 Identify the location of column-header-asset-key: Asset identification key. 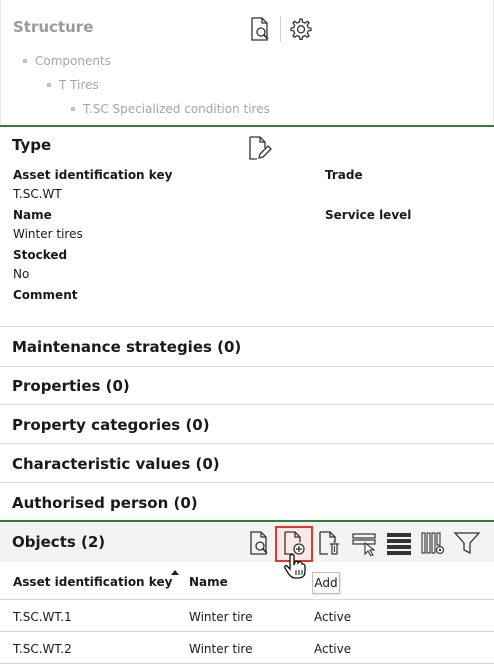
(92, 582).